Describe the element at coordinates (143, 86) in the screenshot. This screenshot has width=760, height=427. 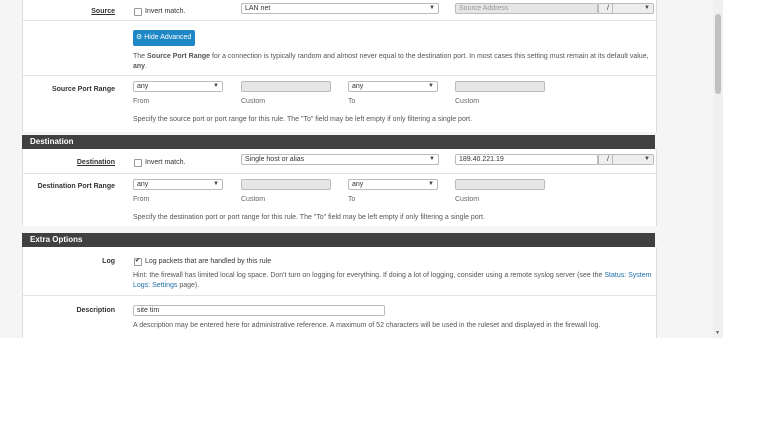
I see `source-port-from-value: any` at that location.